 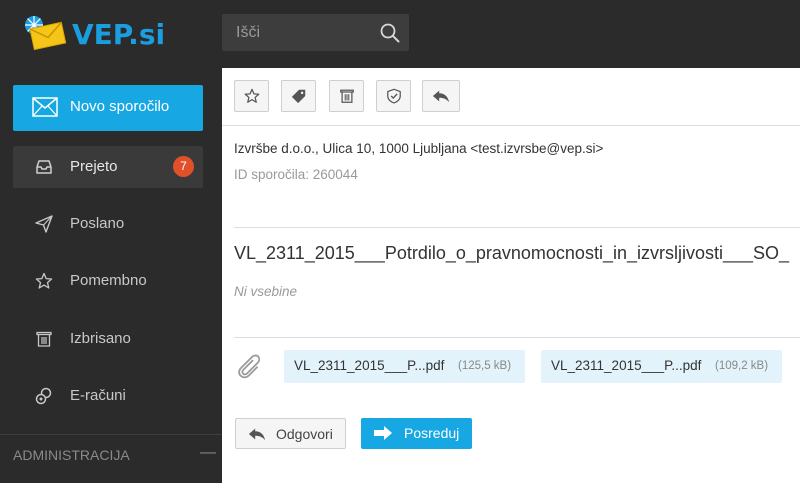 I want to click on mark-important-button, so click(x=251, y=96).